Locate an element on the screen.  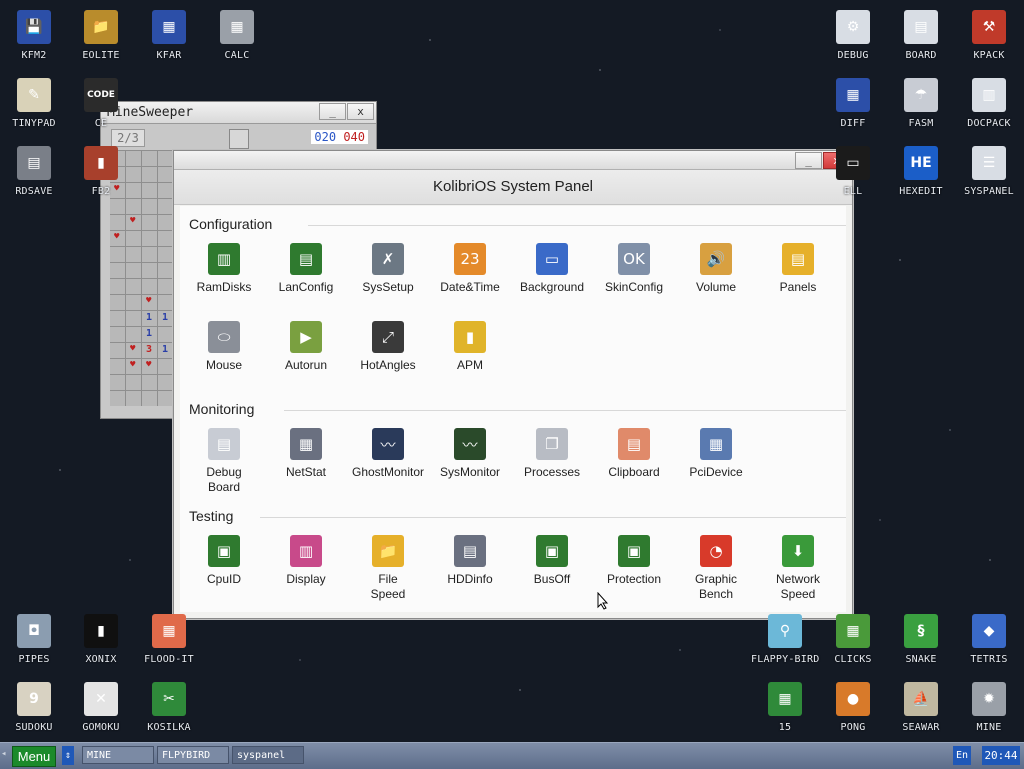
desktop-icon-ell: ▭ ELL is located at coordinates (853, 171).